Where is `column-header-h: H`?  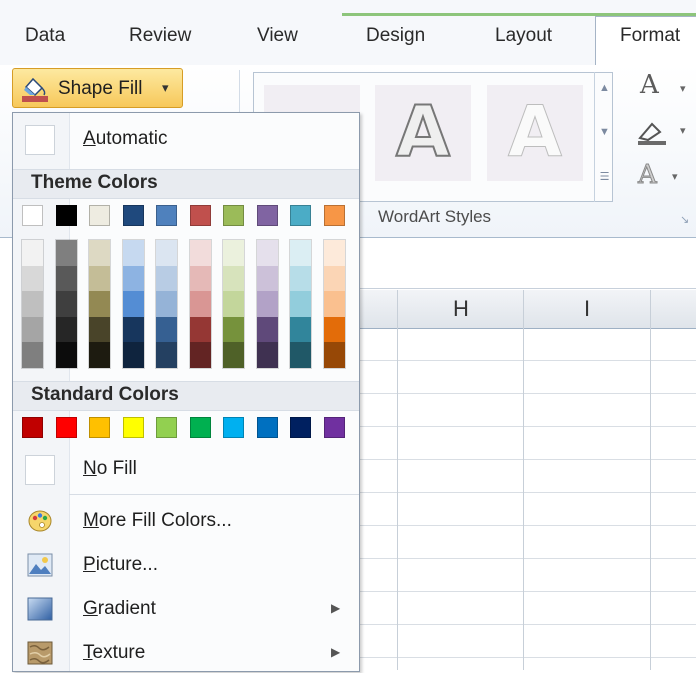
column-header-h: H is located at coordinates (461, 309).